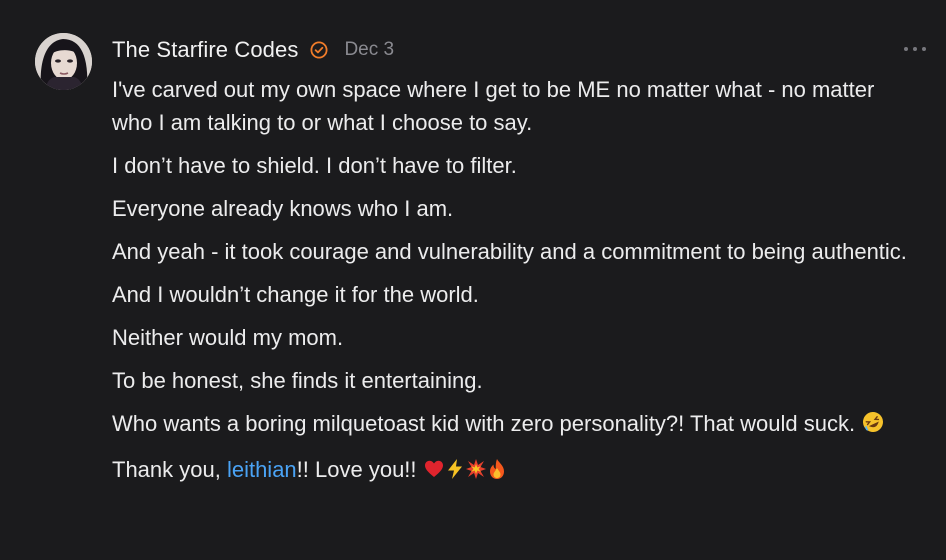 This screenshot has width=946, height=560. Describe the element at coordinates (319, 50) in the screenshot. I see `check-circle-icon` at that location.